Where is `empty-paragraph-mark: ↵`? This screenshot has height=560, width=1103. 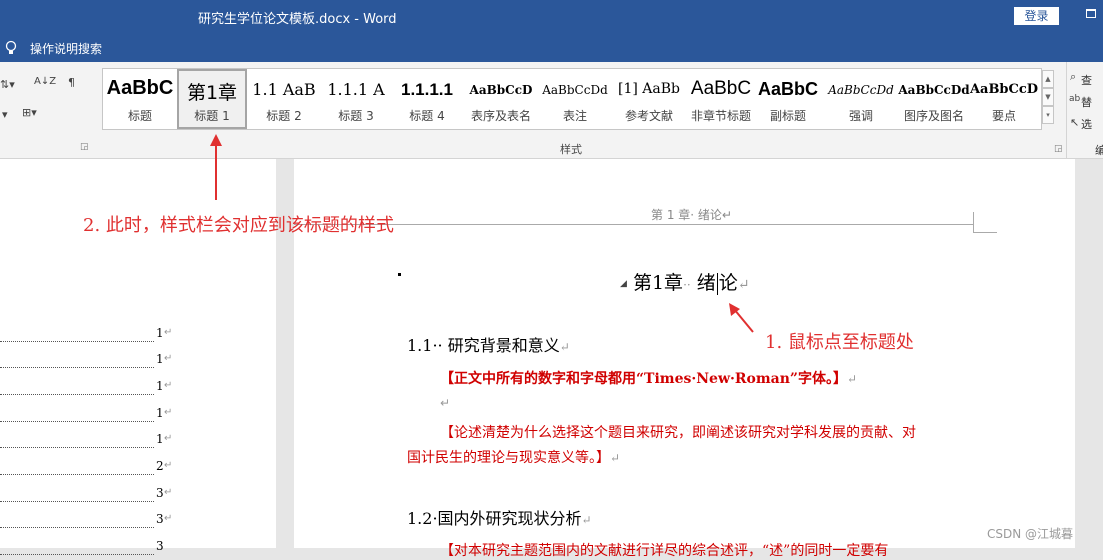
empty-paragraph-mark: ↵ is located at coordinates (445, 403).